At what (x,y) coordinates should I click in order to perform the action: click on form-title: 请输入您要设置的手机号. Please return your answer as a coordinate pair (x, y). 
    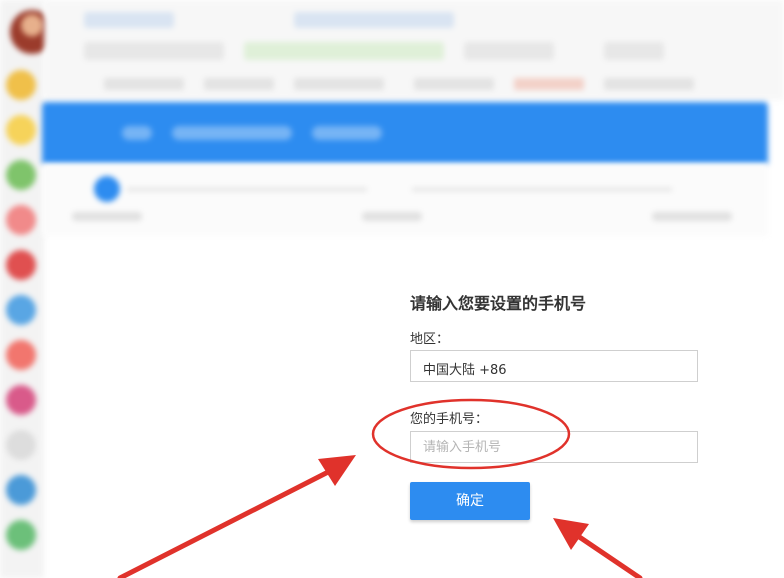
    Looking at the image, I should click on (498, 303).